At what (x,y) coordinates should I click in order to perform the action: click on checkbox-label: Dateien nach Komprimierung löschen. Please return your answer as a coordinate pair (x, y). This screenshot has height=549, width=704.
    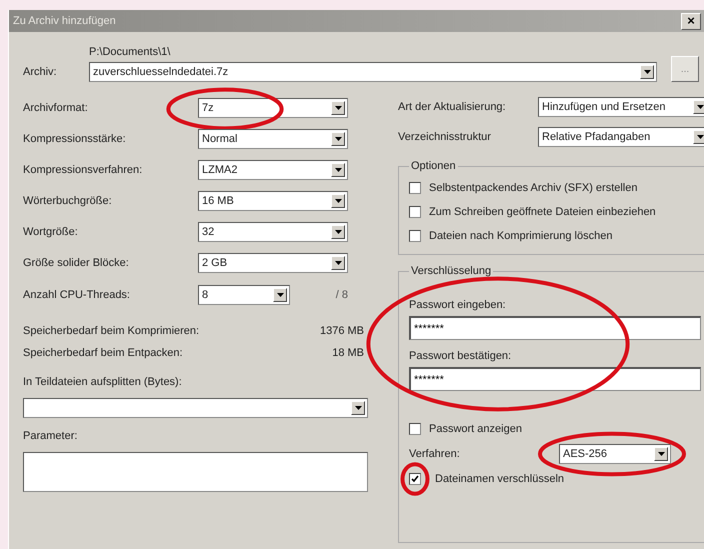
    Looking at the image, I should click on (520, 236).